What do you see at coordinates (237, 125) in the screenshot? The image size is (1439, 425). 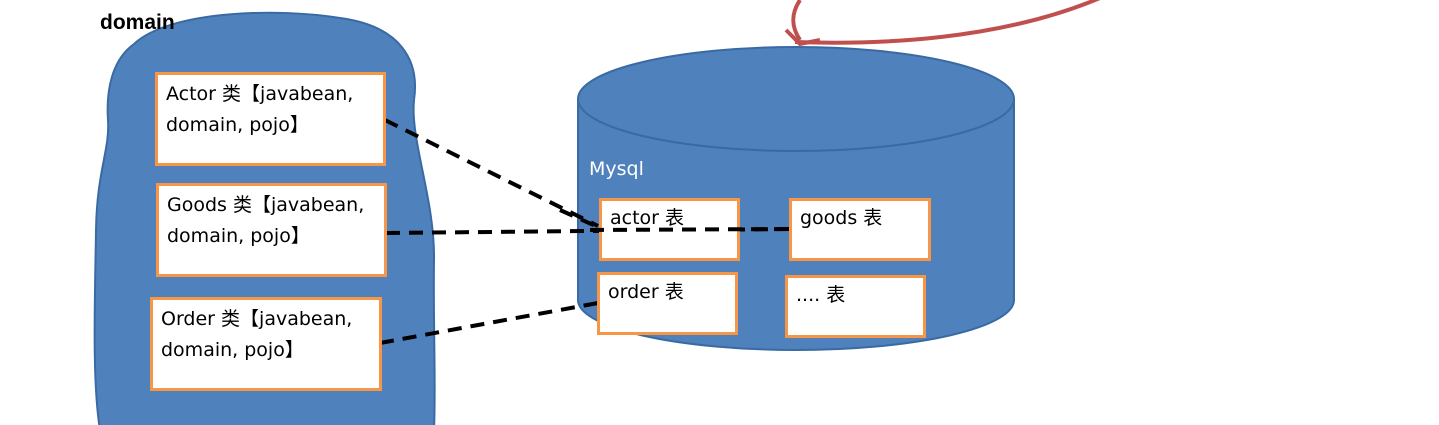 I see `class-box-actor-line2: domain, pojo】` at bounding box center [237, 125].